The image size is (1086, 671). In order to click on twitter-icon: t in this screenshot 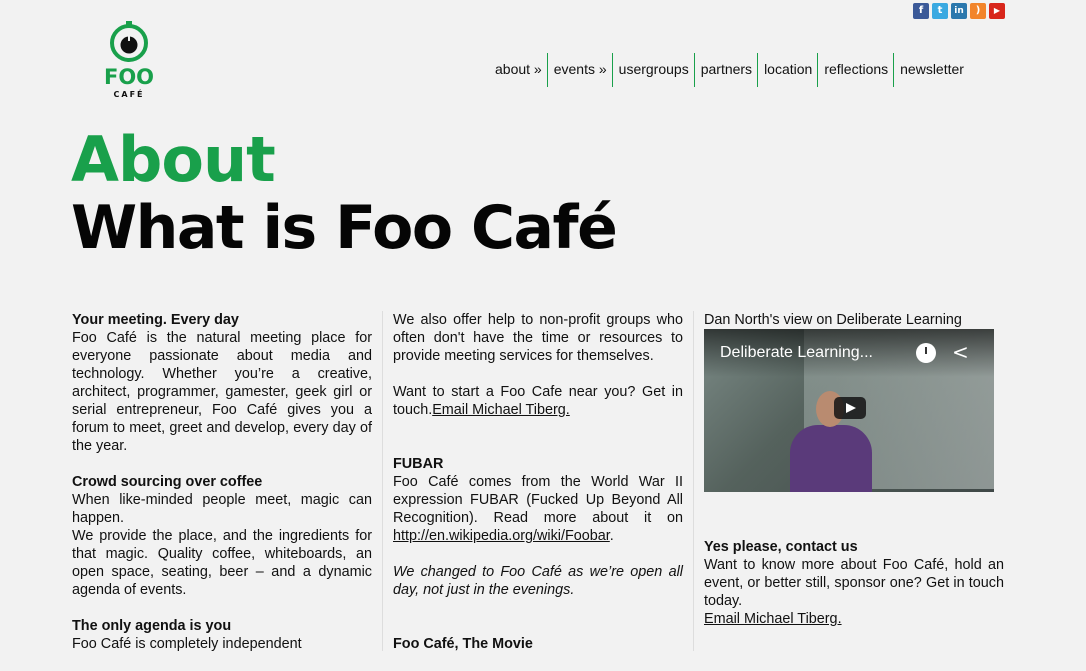, I will do `click(940, 11)`.